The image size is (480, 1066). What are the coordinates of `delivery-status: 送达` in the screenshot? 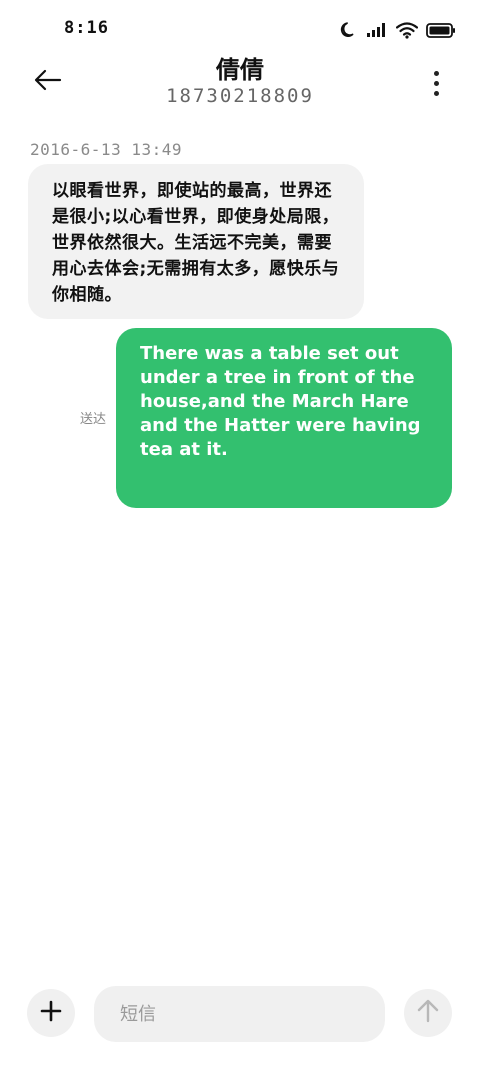 It's located at (93, 419).